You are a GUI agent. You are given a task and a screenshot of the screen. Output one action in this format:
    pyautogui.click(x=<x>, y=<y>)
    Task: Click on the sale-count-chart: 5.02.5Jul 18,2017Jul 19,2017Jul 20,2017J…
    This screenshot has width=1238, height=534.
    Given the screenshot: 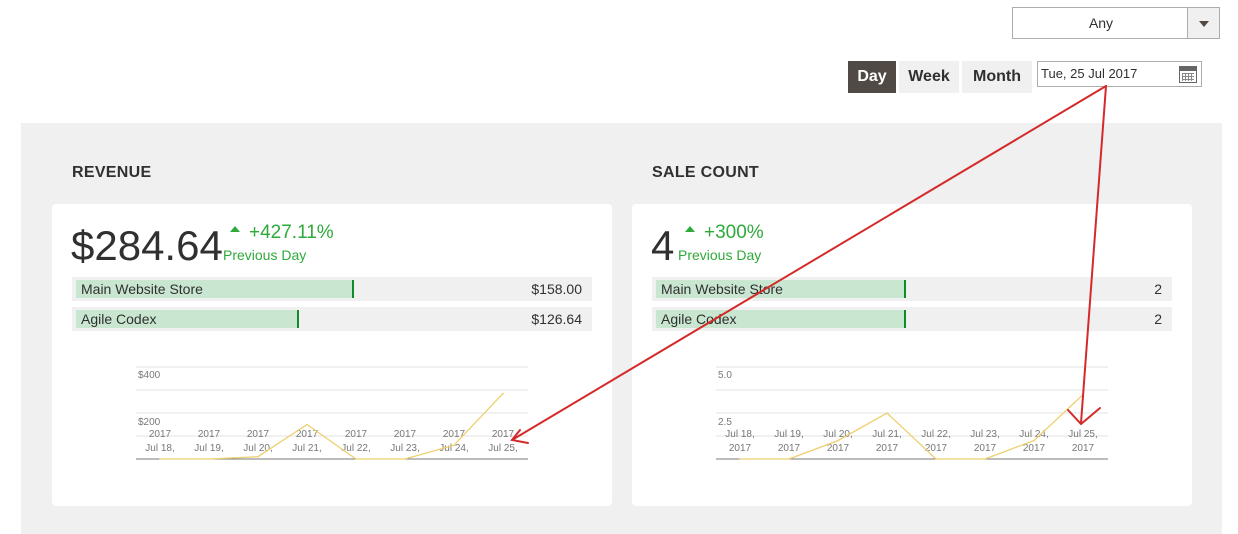 What is the action you would take?
    pyautogui.click(x=912, y=413)
    